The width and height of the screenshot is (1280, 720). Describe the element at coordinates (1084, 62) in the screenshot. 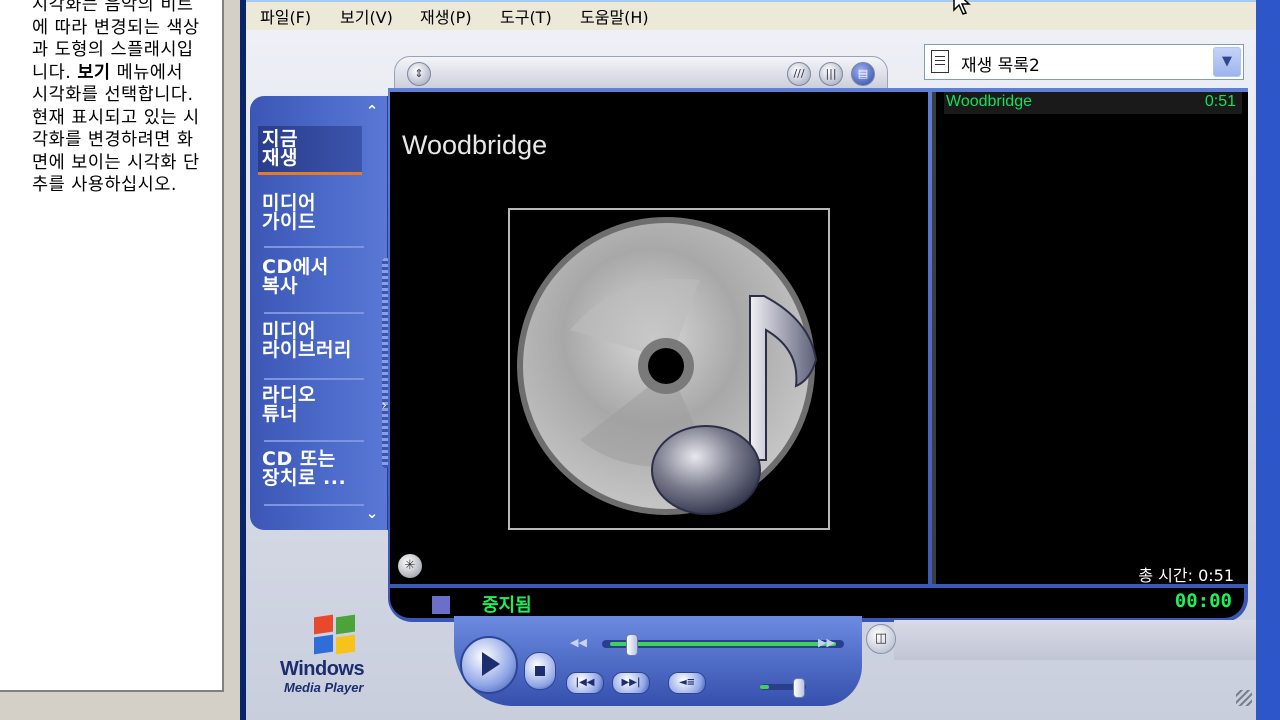

I see `playlist-selector: 재생 목록2 ▼` at that location.